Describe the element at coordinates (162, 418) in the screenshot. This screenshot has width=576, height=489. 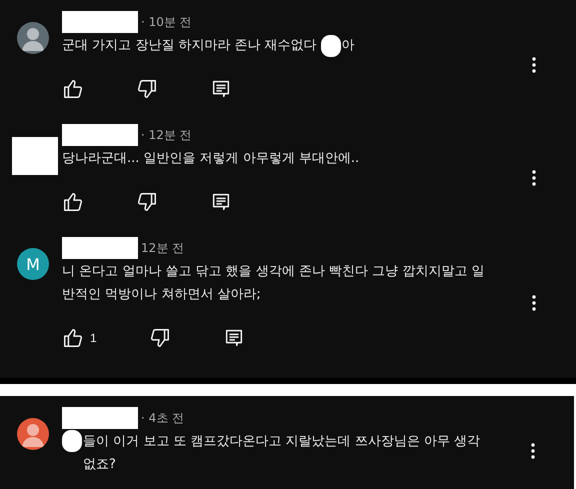
I see `comment-time: · 4초 전` at that location.